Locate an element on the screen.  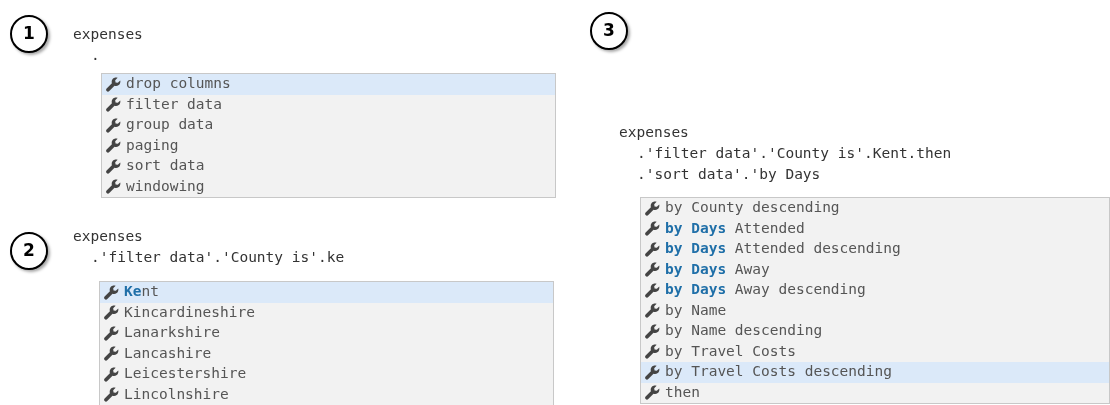
suggestion-label: Kent is located at coordinates (141, 292).